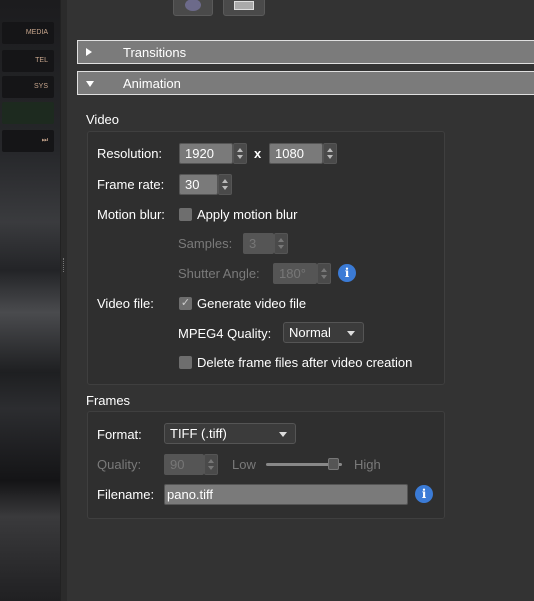 The image size is (534, 601). I want to click on disclosure-down-icon, so click(90, 84).